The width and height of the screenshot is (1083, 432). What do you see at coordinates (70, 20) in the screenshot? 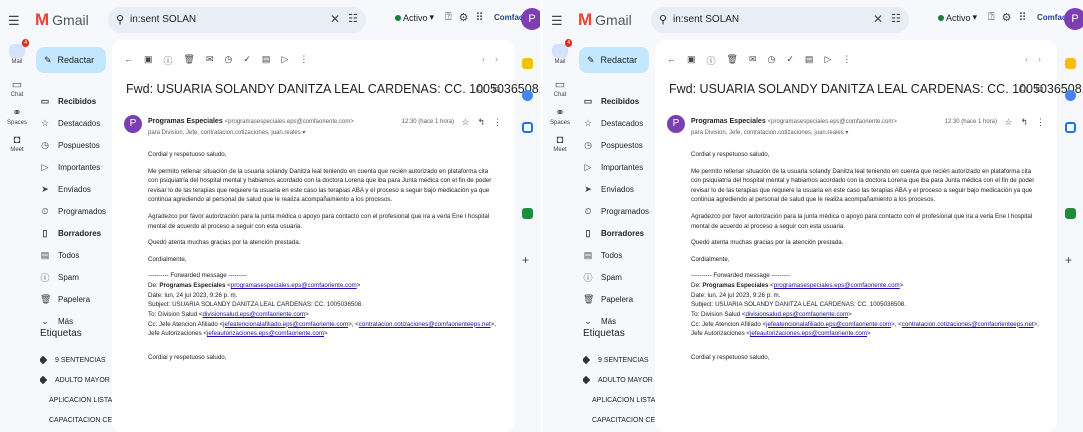
I see `app-name: Gmail` at bounding box center [70, 20].